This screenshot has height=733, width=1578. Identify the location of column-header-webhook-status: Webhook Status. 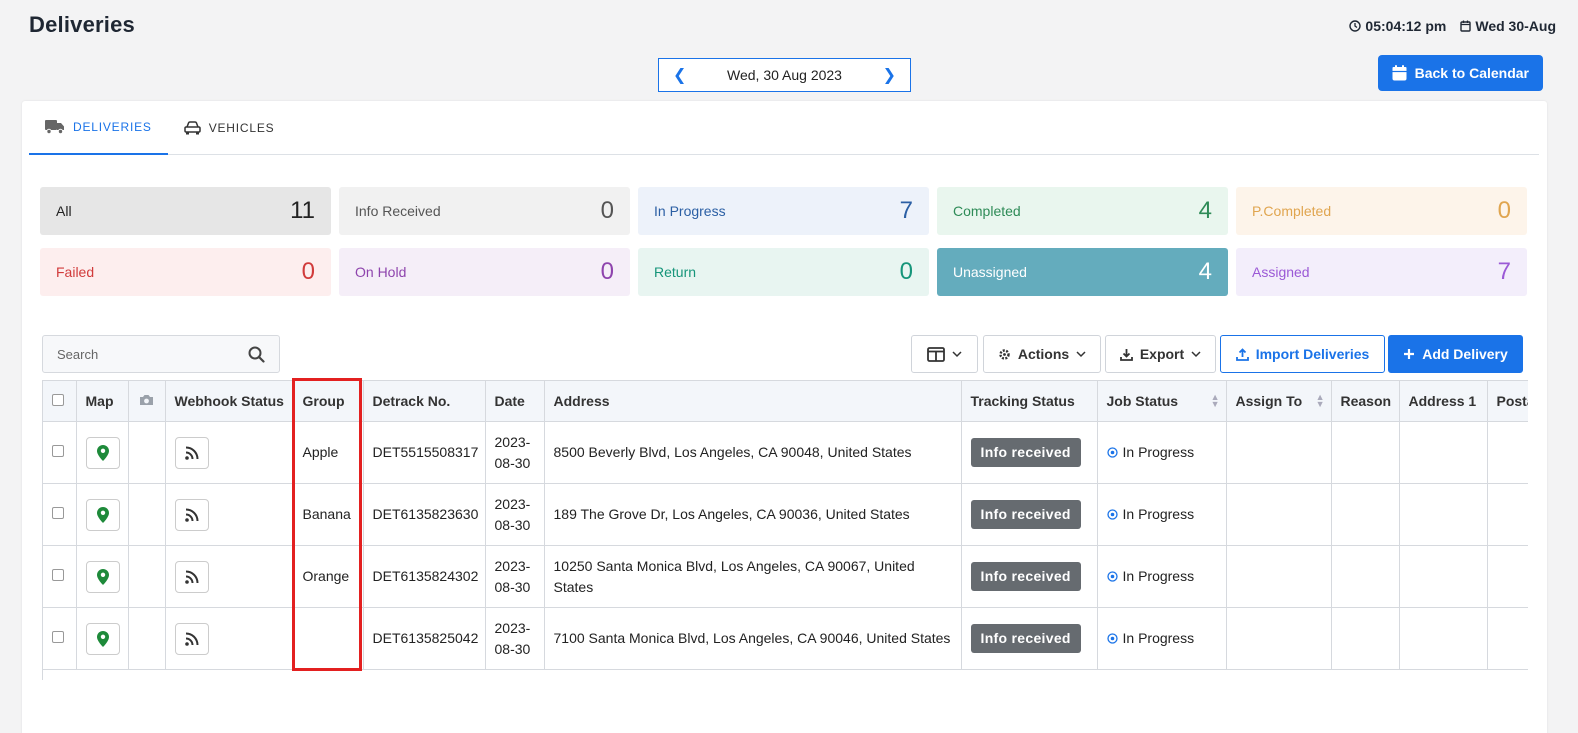
(229, 401).